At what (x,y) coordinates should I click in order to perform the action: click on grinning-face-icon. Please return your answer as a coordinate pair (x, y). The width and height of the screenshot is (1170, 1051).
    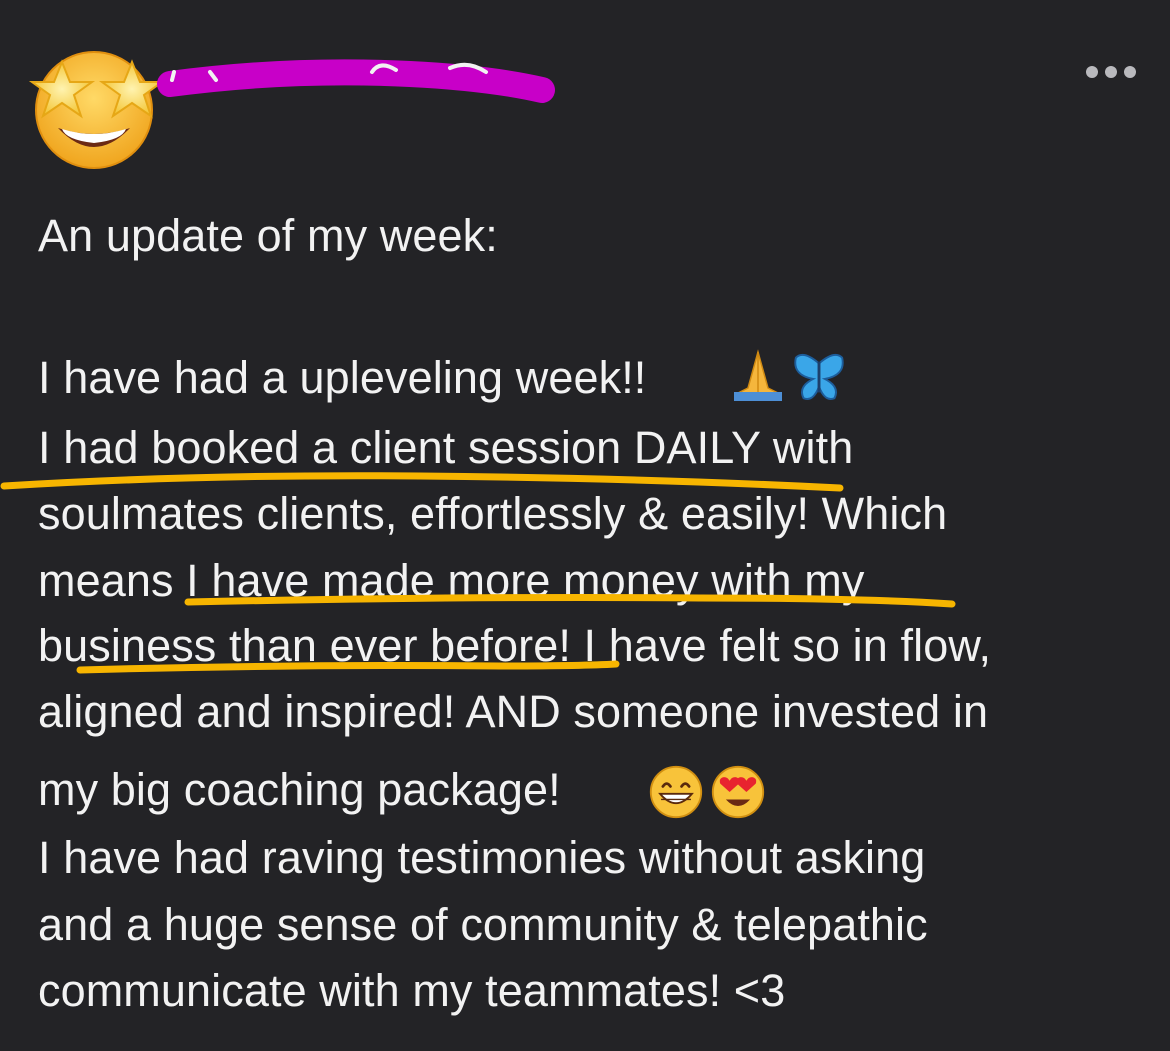
    Looking at the image, I should click on (676, 792).